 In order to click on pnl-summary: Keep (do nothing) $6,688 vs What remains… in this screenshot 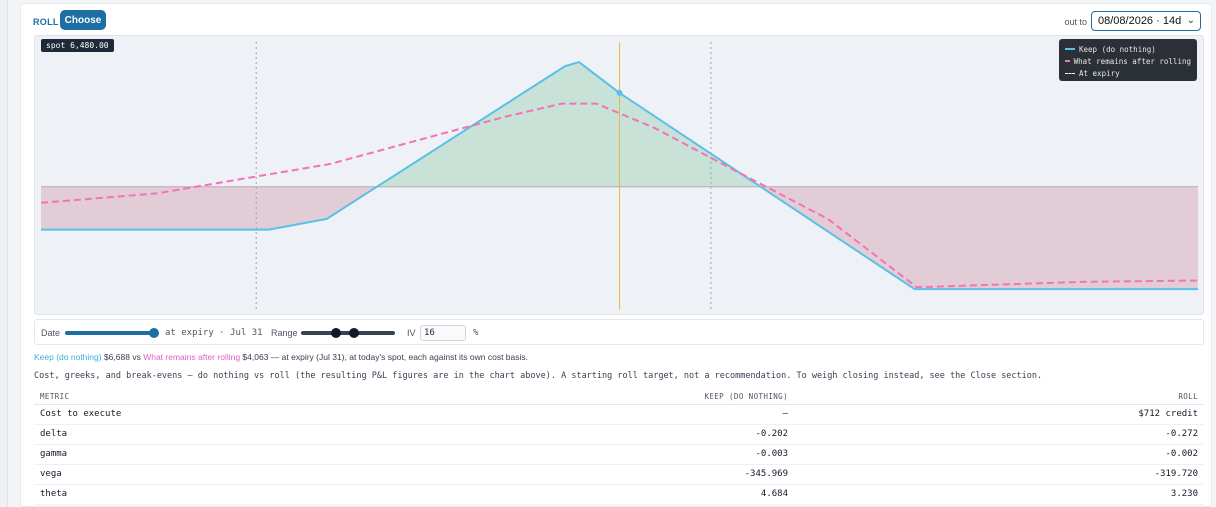, I will do `click(281, 357)`.